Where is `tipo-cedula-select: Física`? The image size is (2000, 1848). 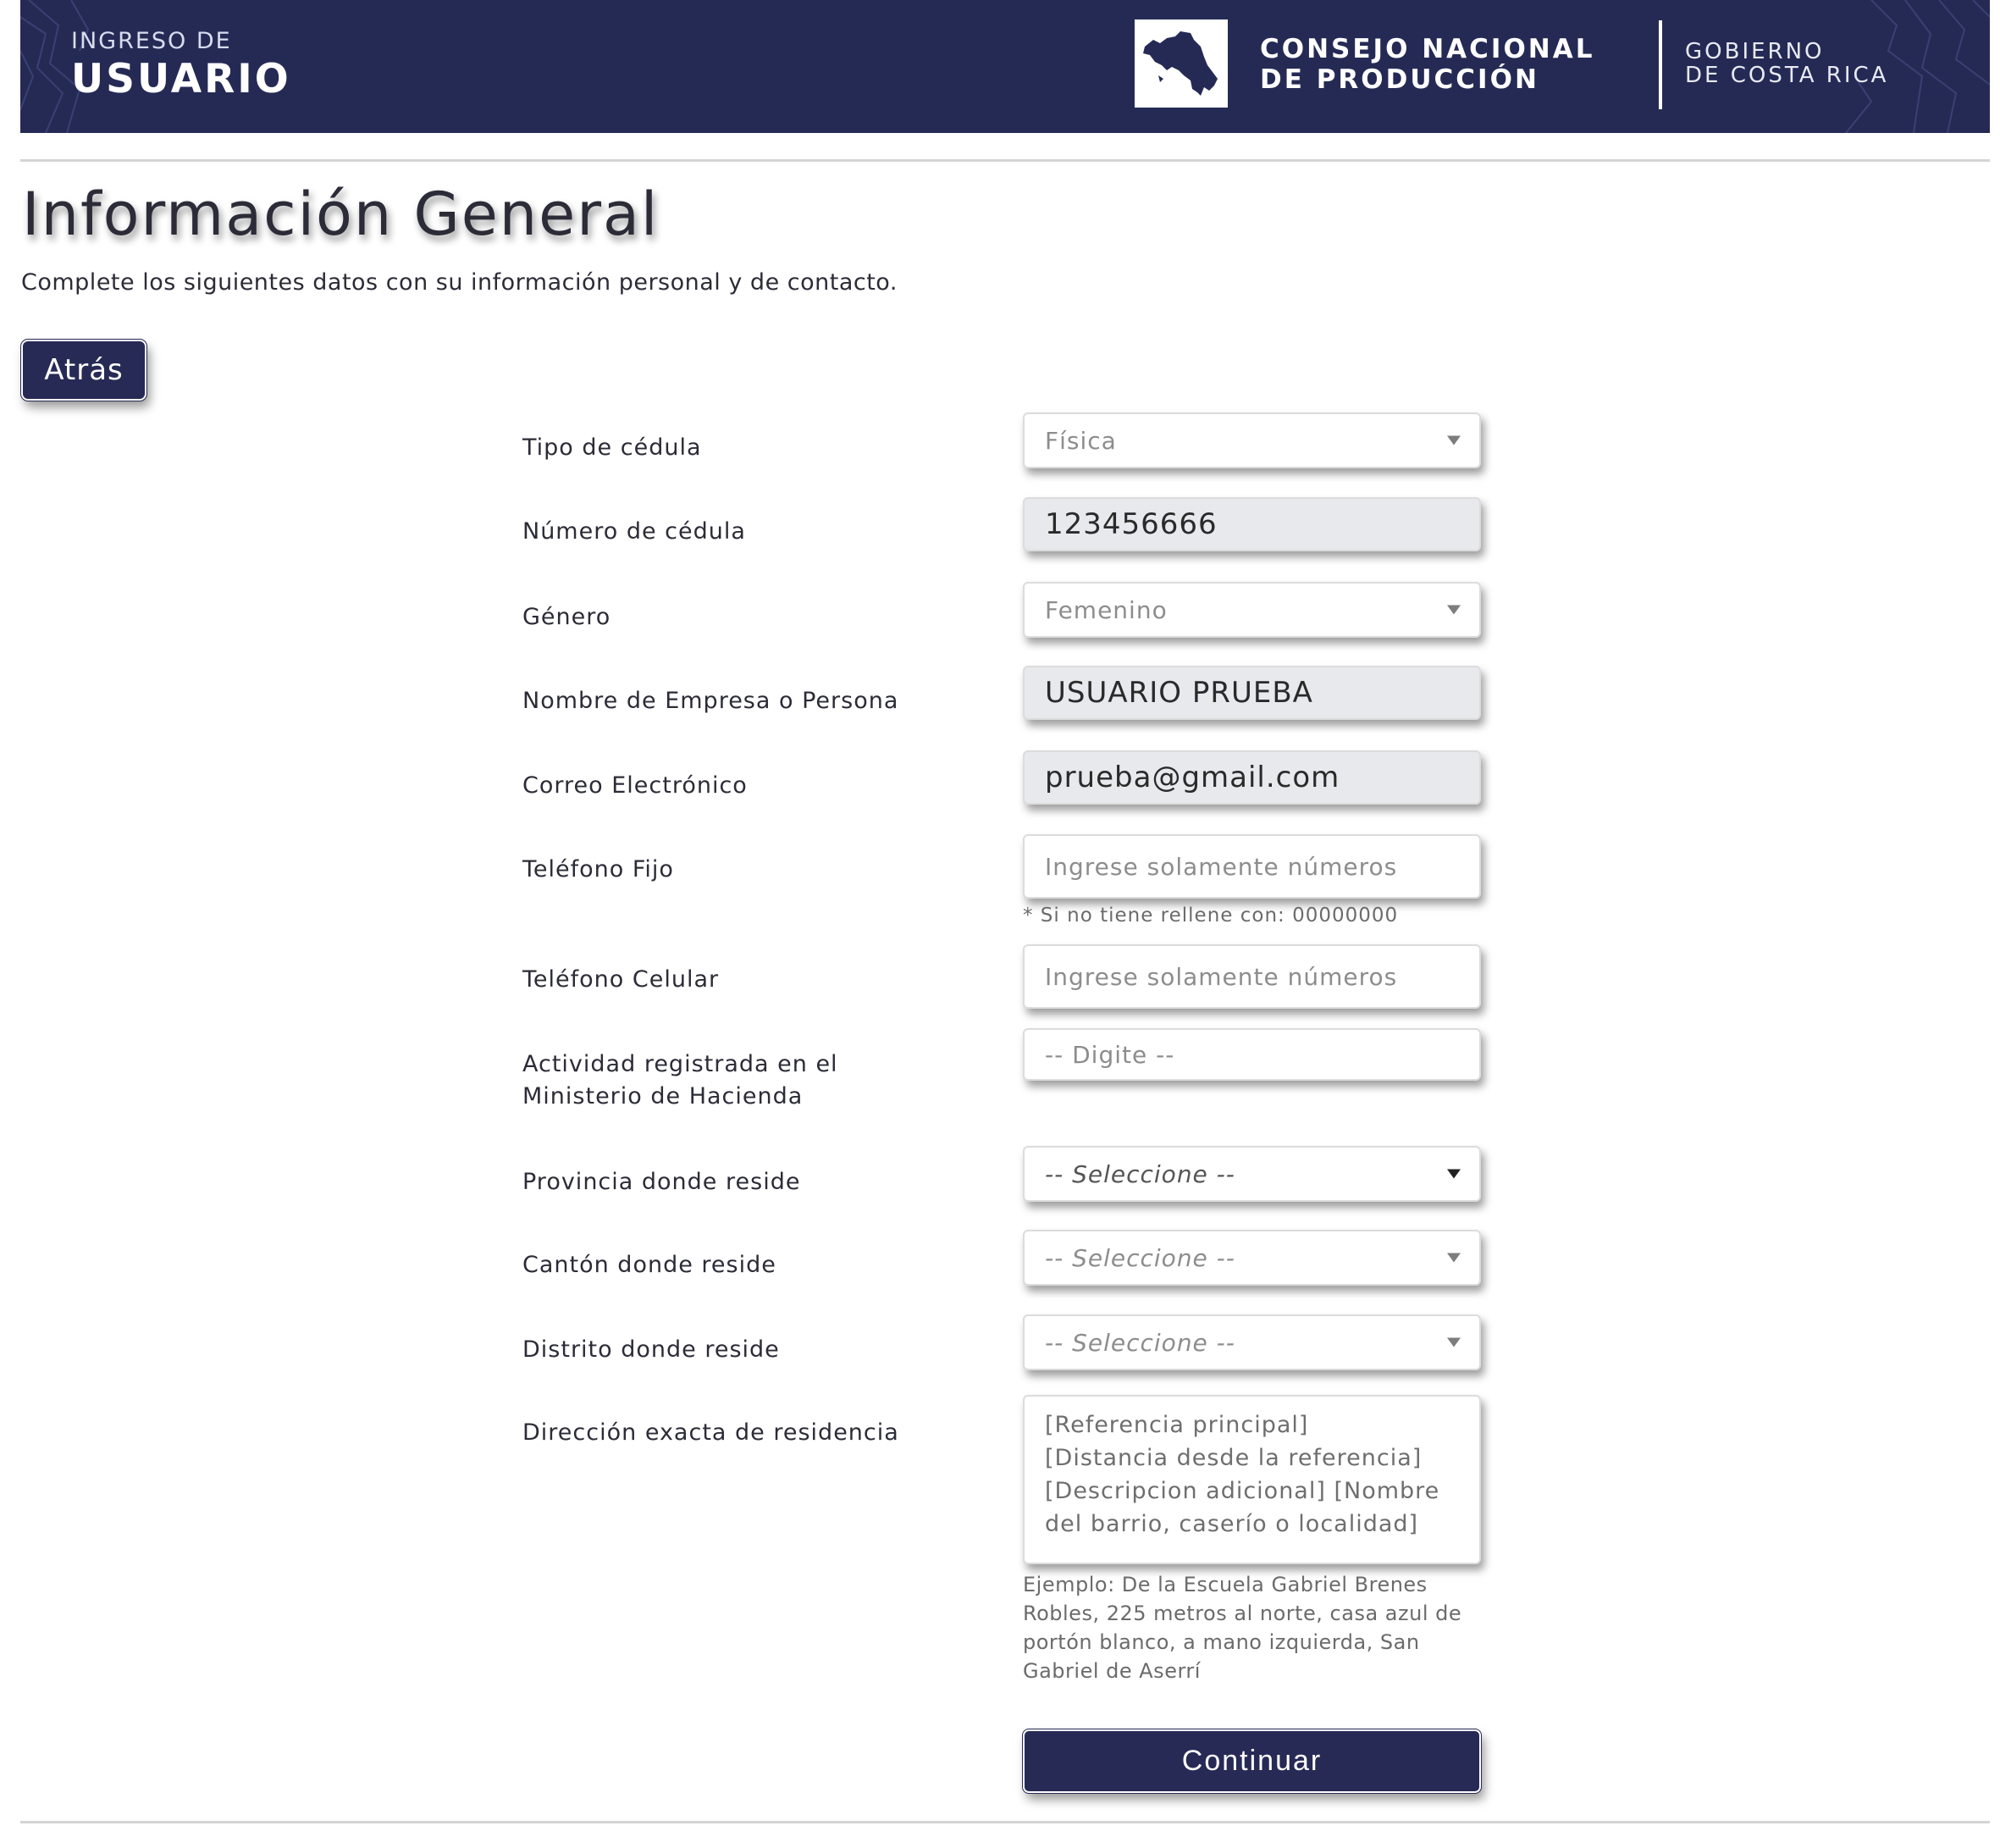
tipo-cedula-select: Física is located at coordinates (1252, 440).